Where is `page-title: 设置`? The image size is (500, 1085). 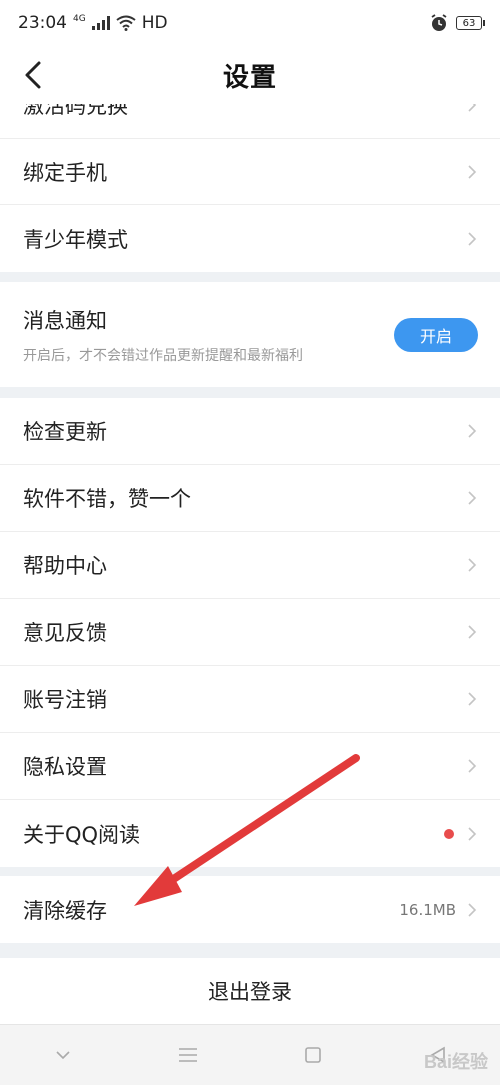 page-title: 设置 is located at coordinates (249, 77).